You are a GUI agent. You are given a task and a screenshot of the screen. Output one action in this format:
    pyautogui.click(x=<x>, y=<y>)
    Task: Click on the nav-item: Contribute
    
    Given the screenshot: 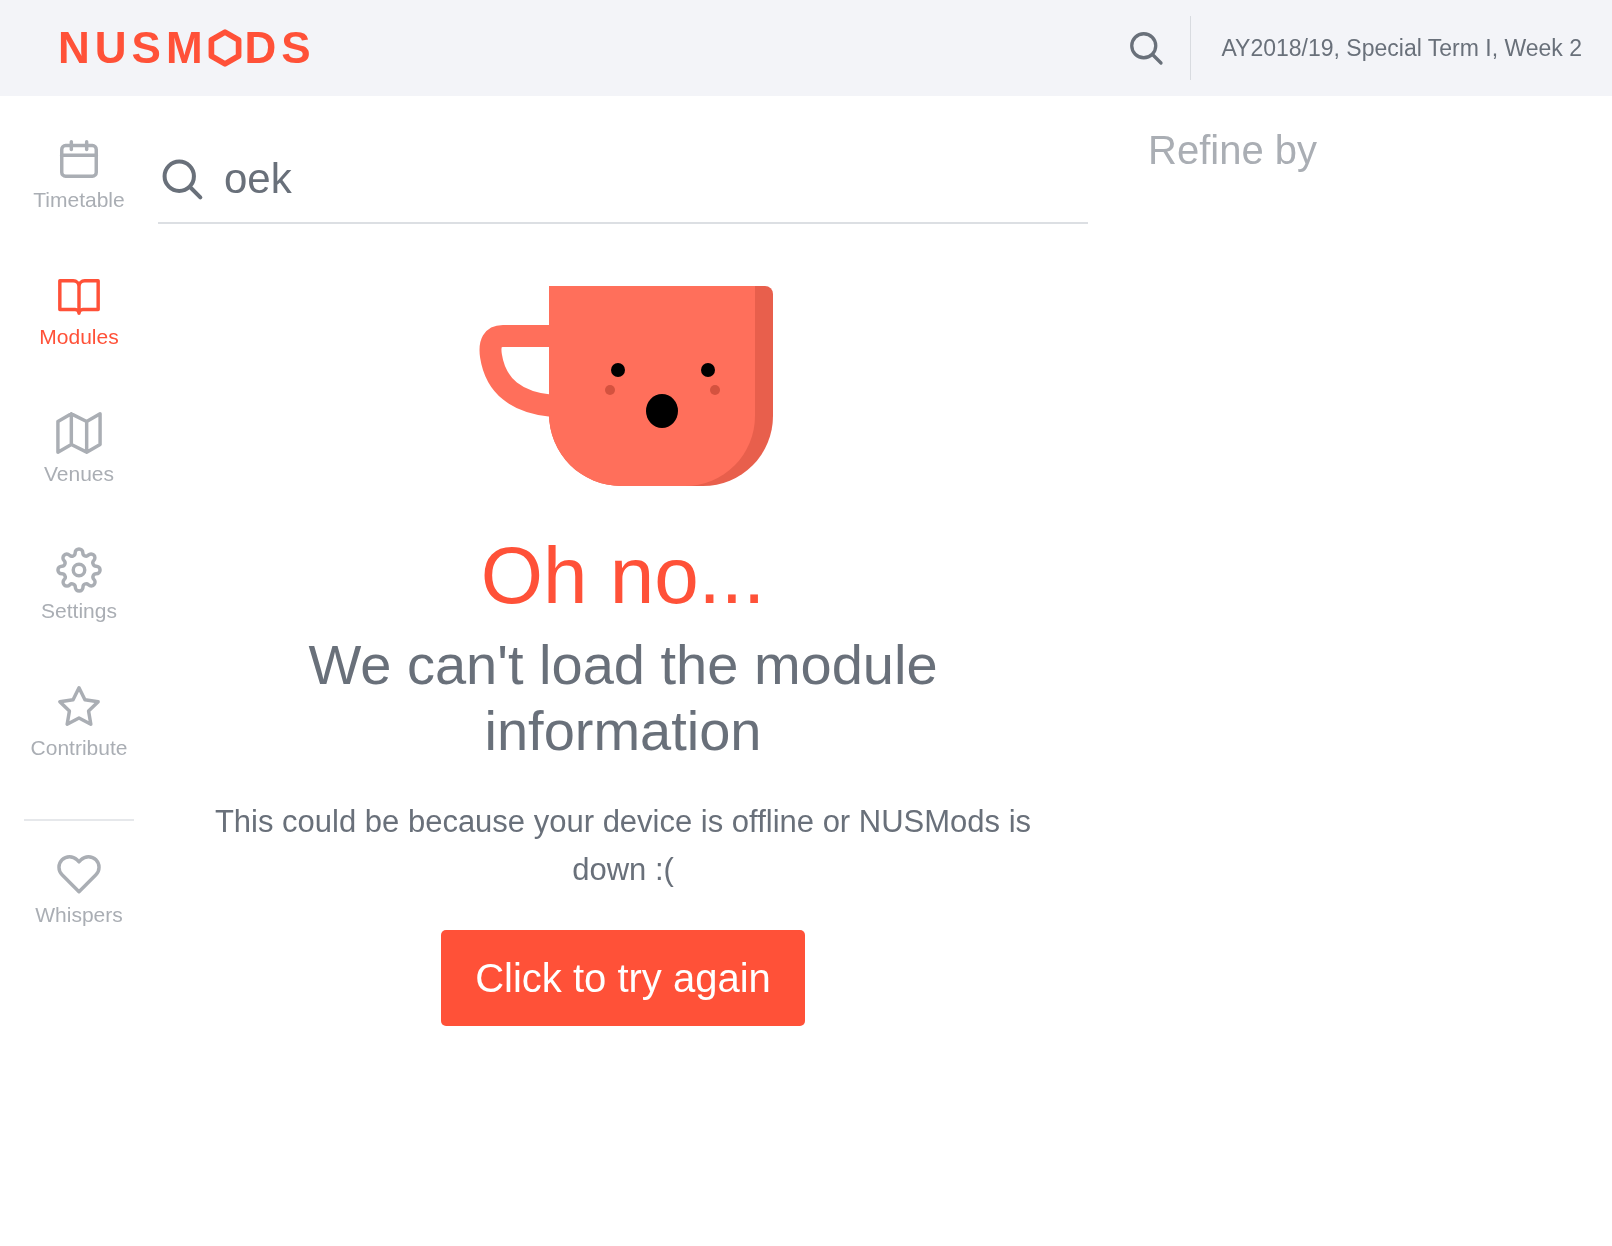 What is the action you would take?
    pyautogui.click(x=79, y=752)
    